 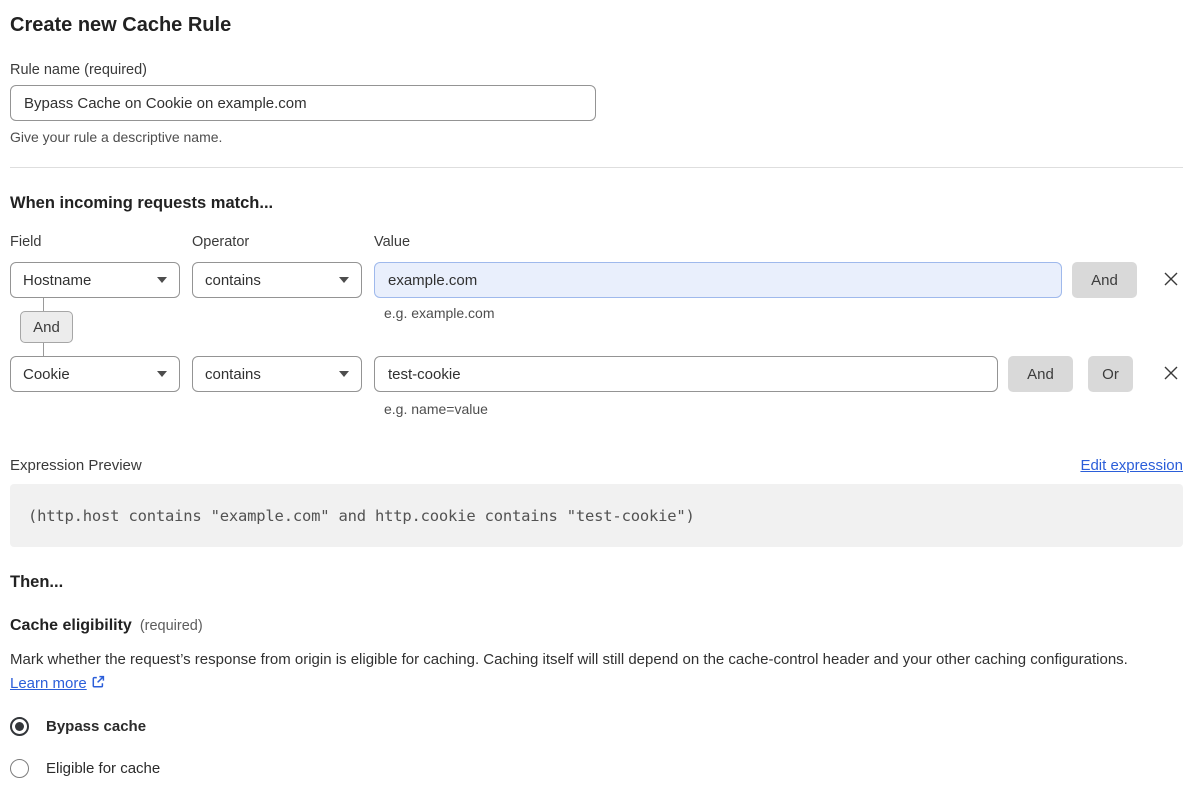 What do you see at coordinates (596, 768) in the screenshot?
I see `radio-option-eligible-for-cache: Eligible for cache` at bounding box center [596, 768].